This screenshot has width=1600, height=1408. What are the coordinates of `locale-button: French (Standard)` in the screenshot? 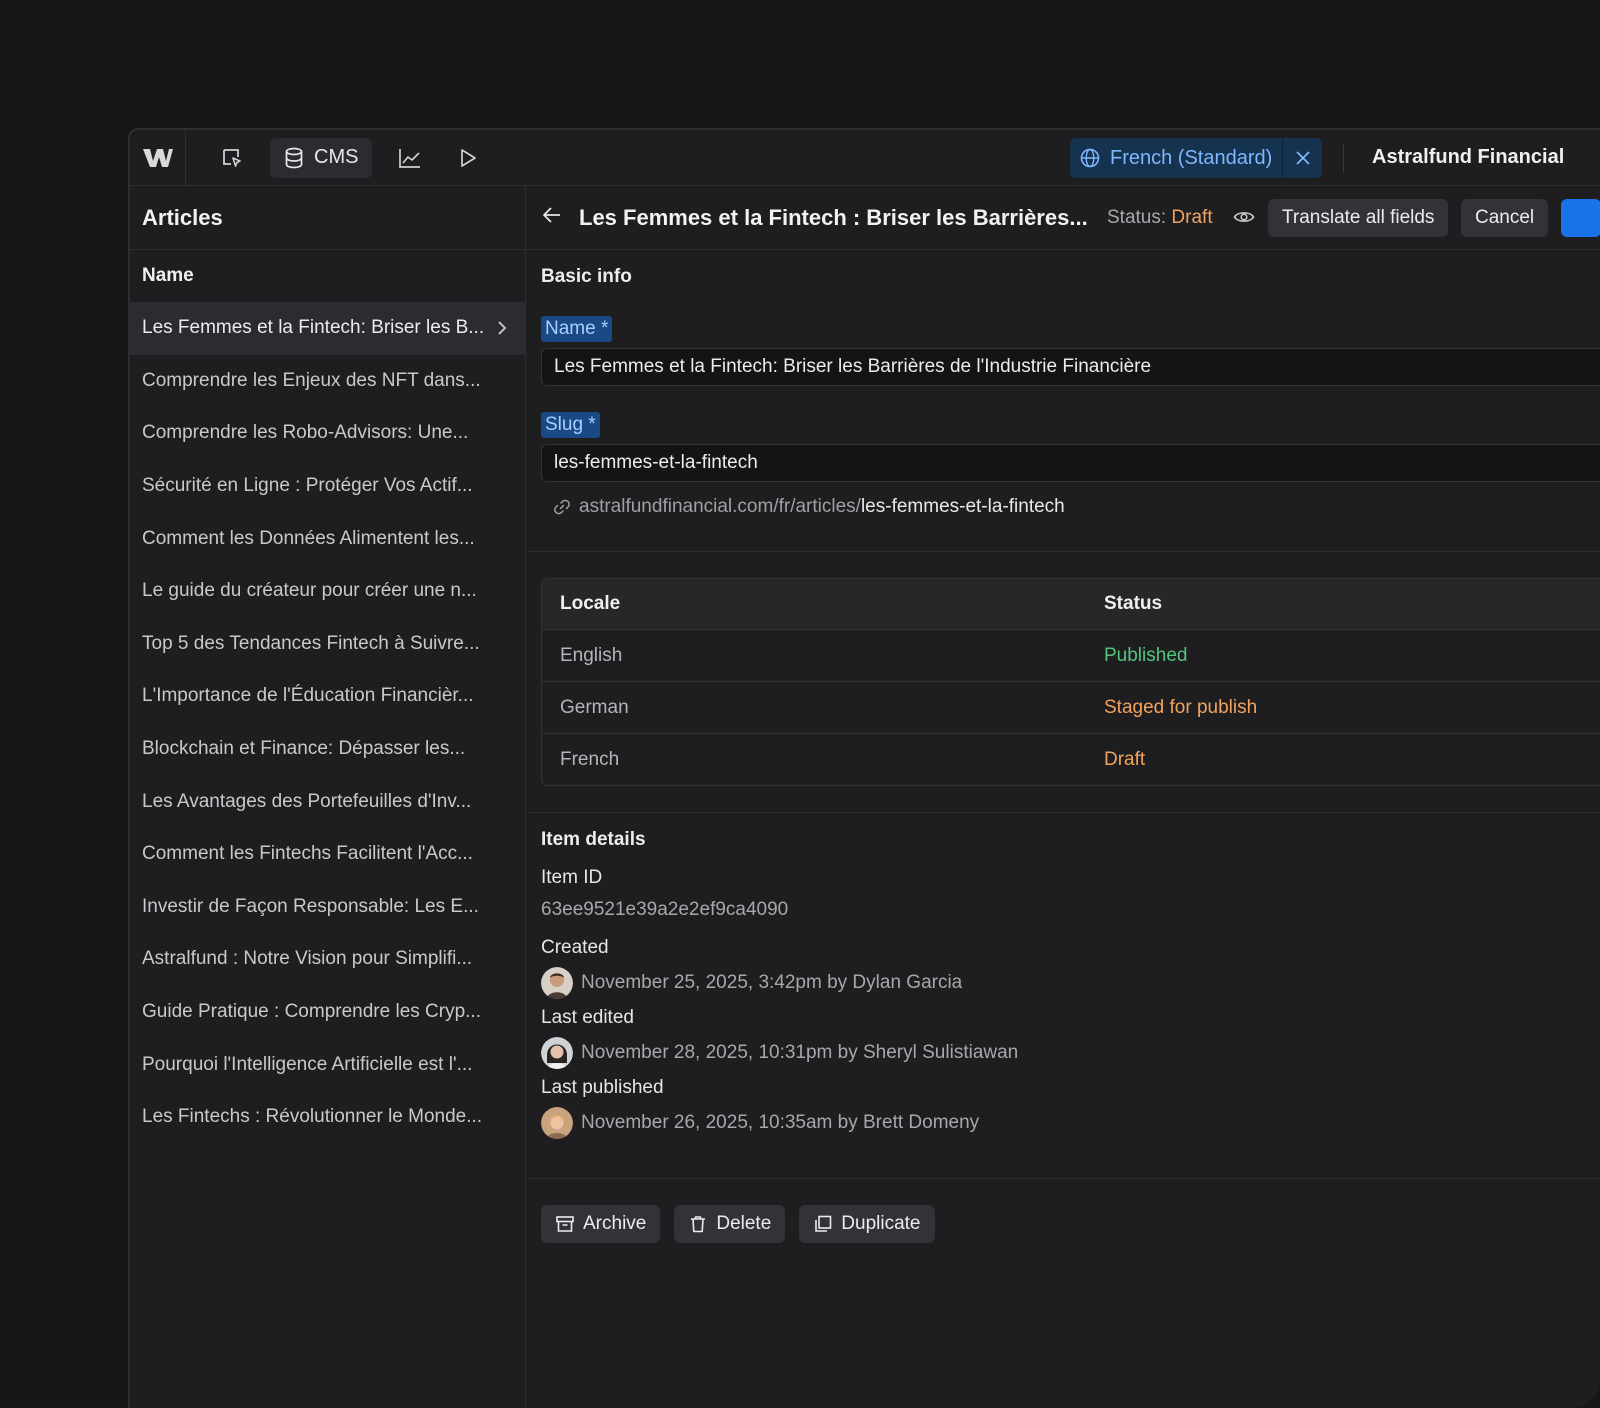 It's located at (1176, 158).